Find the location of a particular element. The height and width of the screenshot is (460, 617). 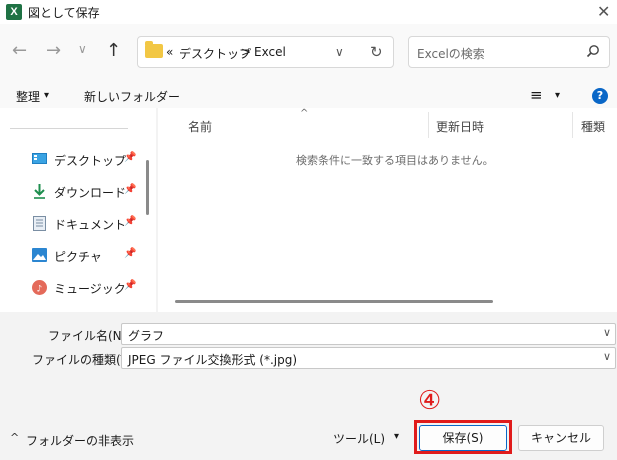

sidebar-item-label: デスクトップ is located at coordinates (90, 161).